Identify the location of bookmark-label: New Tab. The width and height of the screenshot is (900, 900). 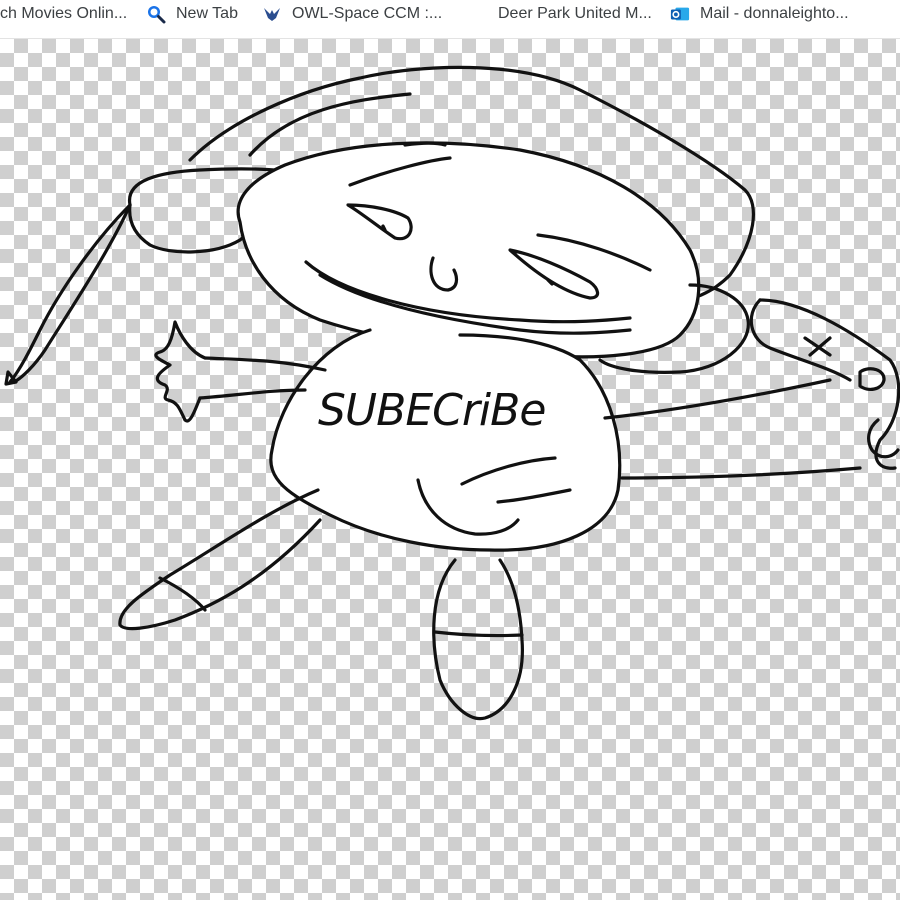
(207, 13).